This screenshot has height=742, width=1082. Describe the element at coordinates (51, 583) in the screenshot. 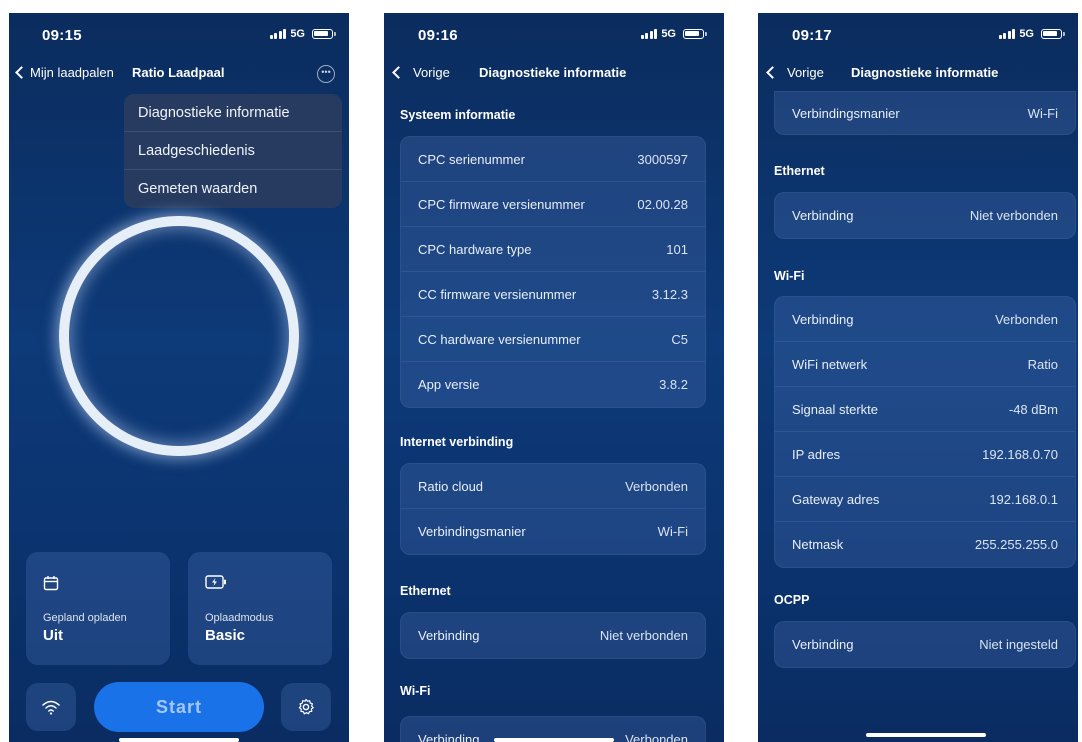

I see `calendar-icon` at that location.